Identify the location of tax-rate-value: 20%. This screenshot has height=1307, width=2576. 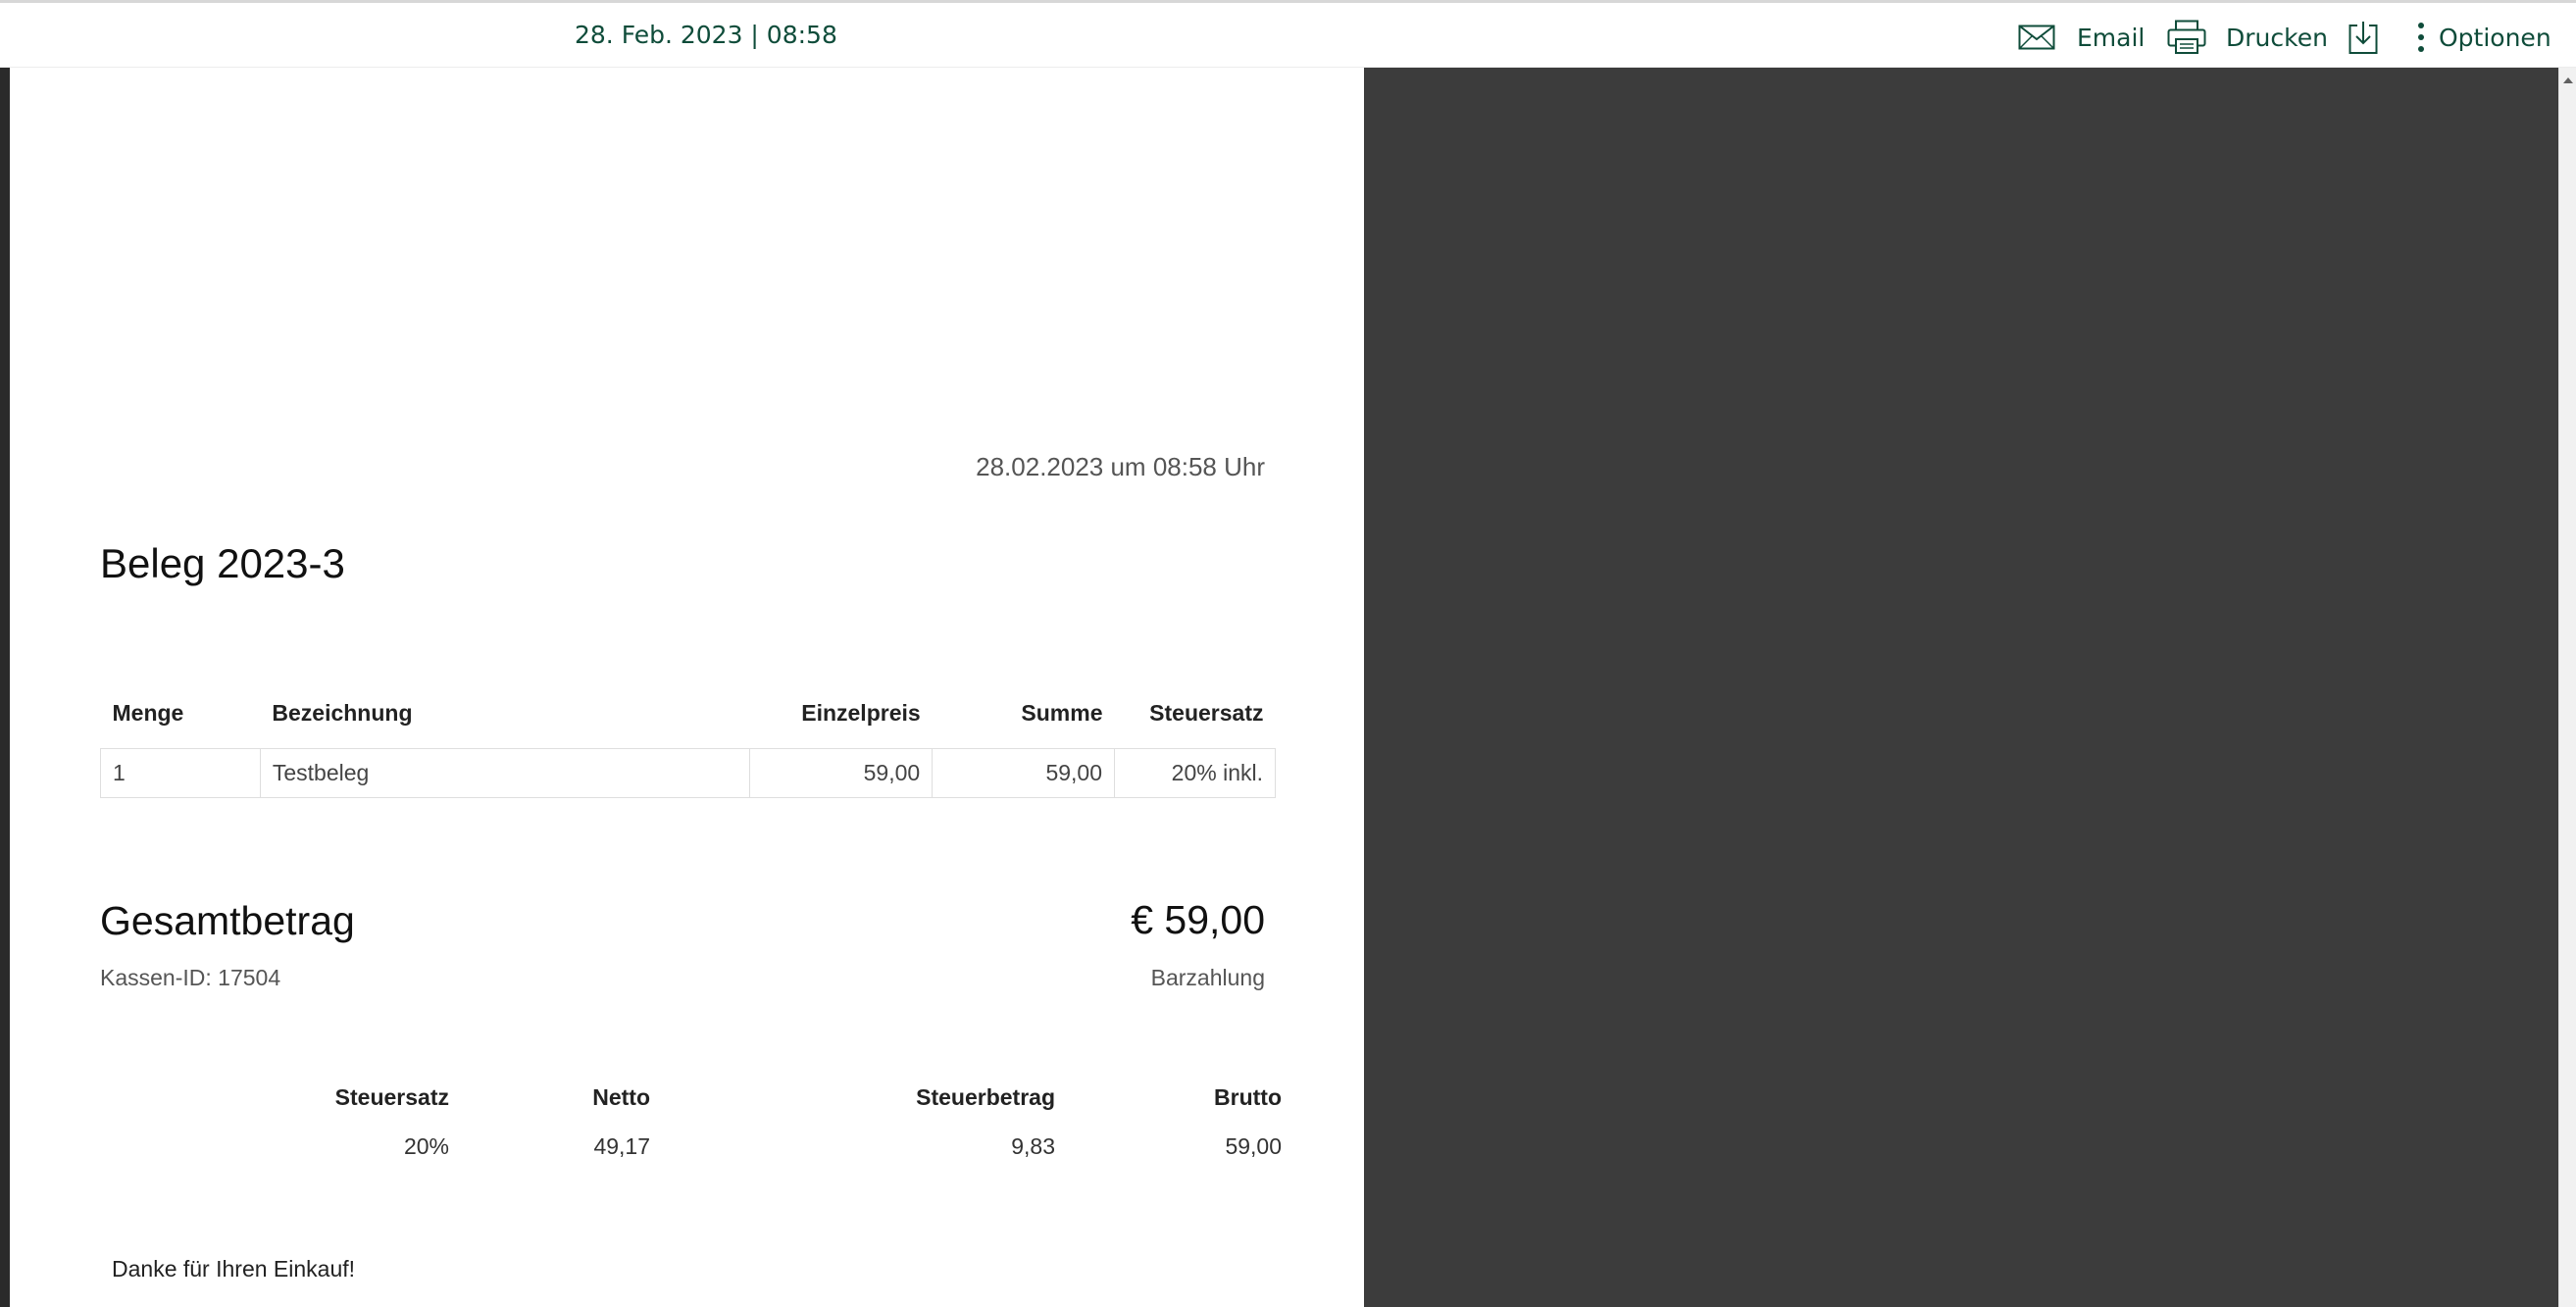
(426, 1146).